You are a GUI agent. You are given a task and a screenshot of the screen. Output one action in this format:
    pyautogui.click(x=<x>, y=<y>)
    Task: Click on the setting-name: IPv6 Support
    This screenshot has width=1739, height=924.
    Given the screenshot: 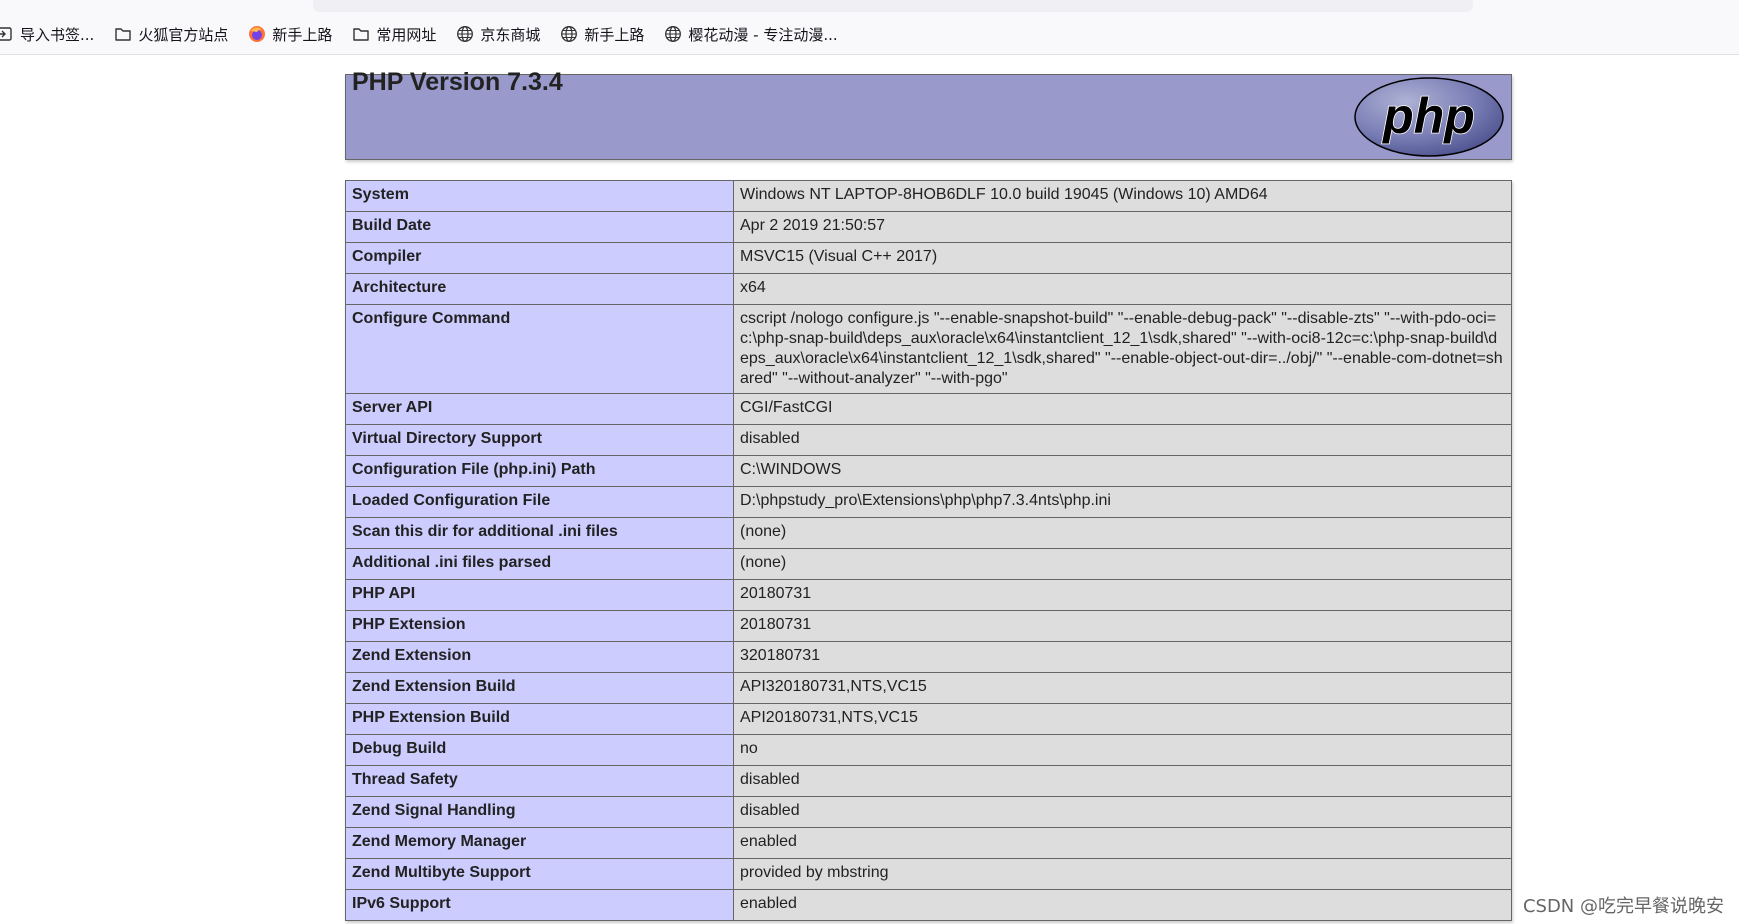 What is the action you would take?
    pyautogui.click(x=539, y=905)
    